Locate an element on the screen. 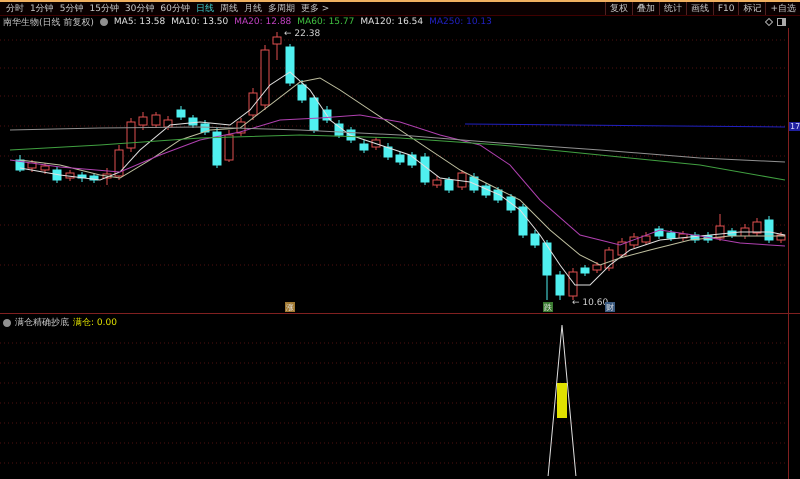 The height and width of the screenshot is (479, 800). price-tag: 17 is located at coordinates (794, 126).